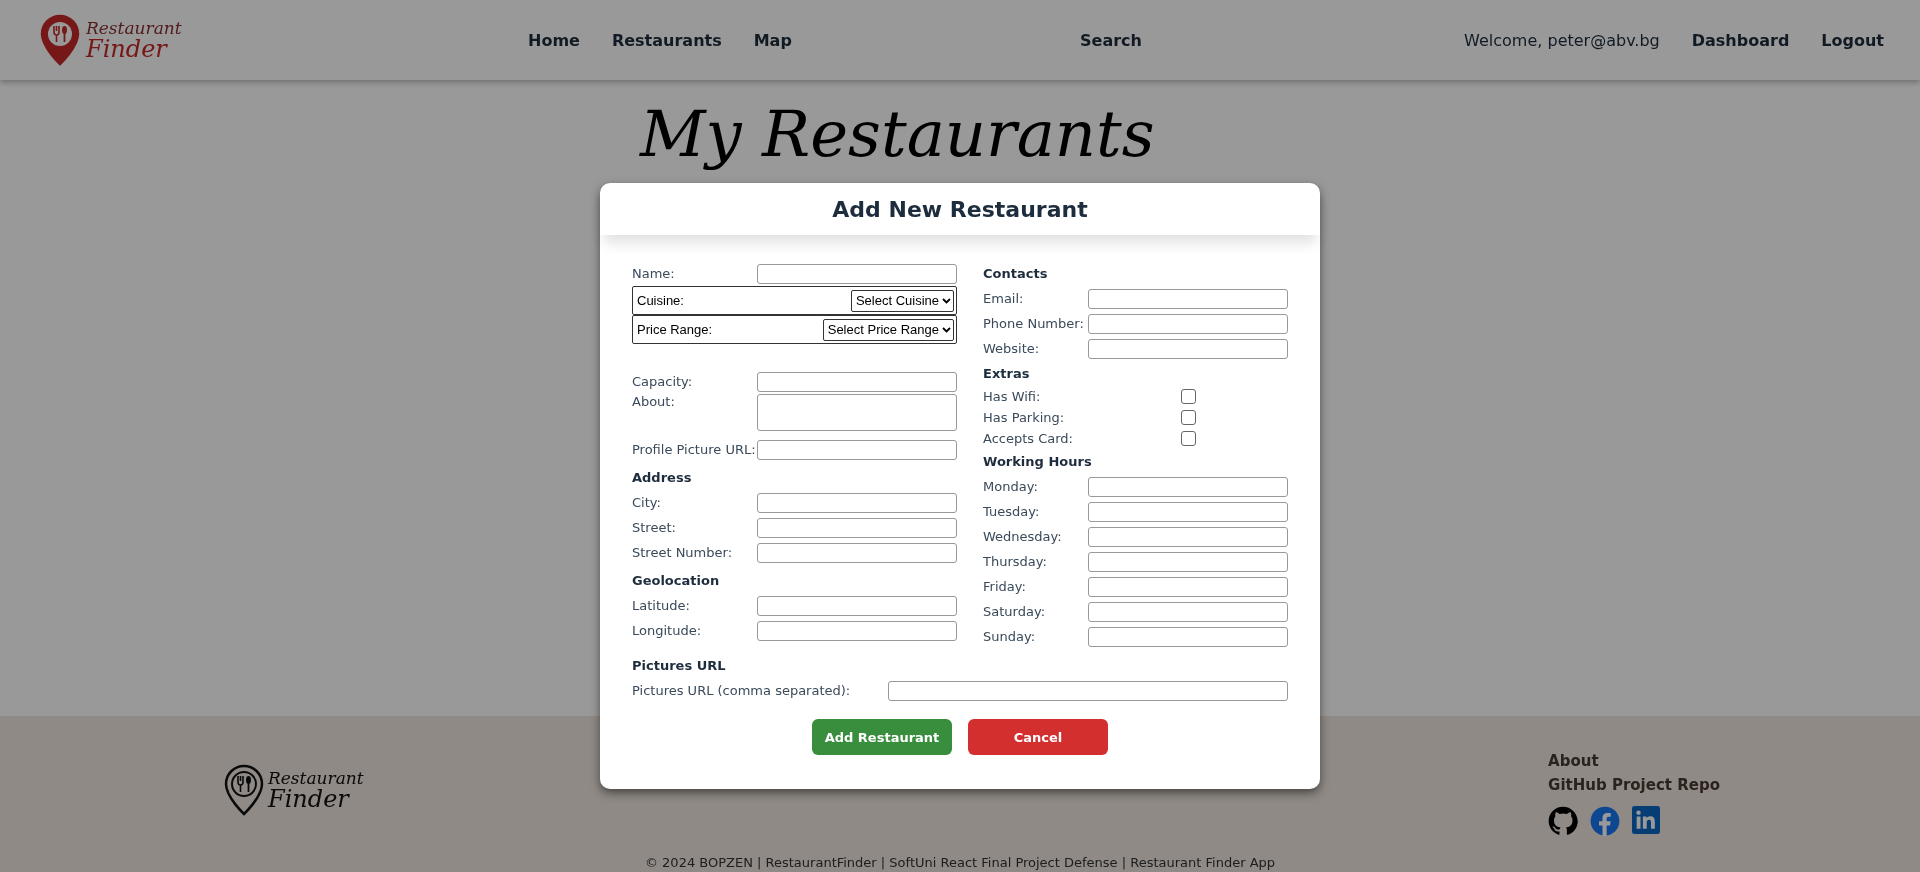 Image resolution: width=1920 pixels, height=872 pixels. I want to click on field-label: Thursday:, so click(1015, 561).